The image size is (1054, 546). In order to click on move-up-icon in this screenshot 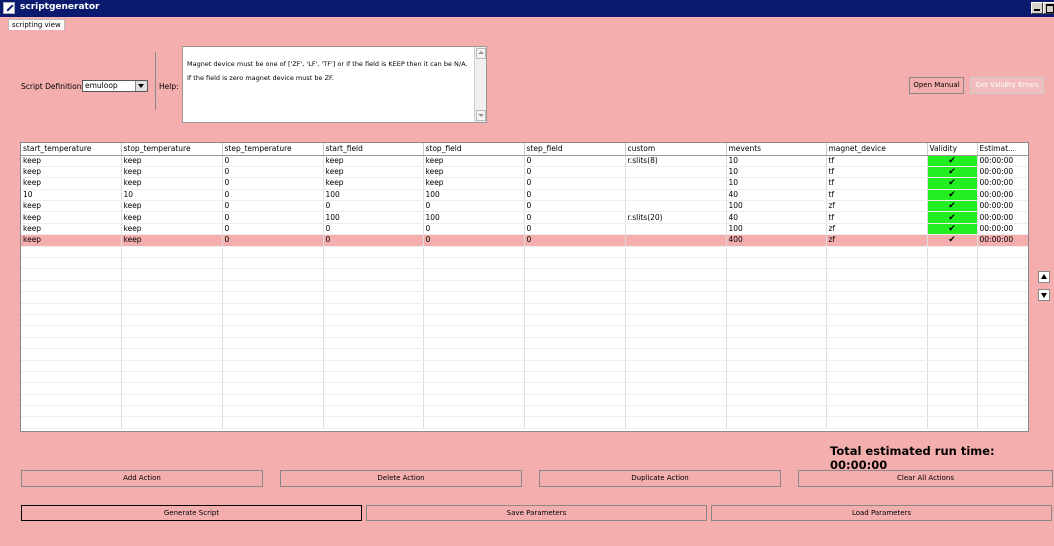, I will do `click(1044, 277)`.